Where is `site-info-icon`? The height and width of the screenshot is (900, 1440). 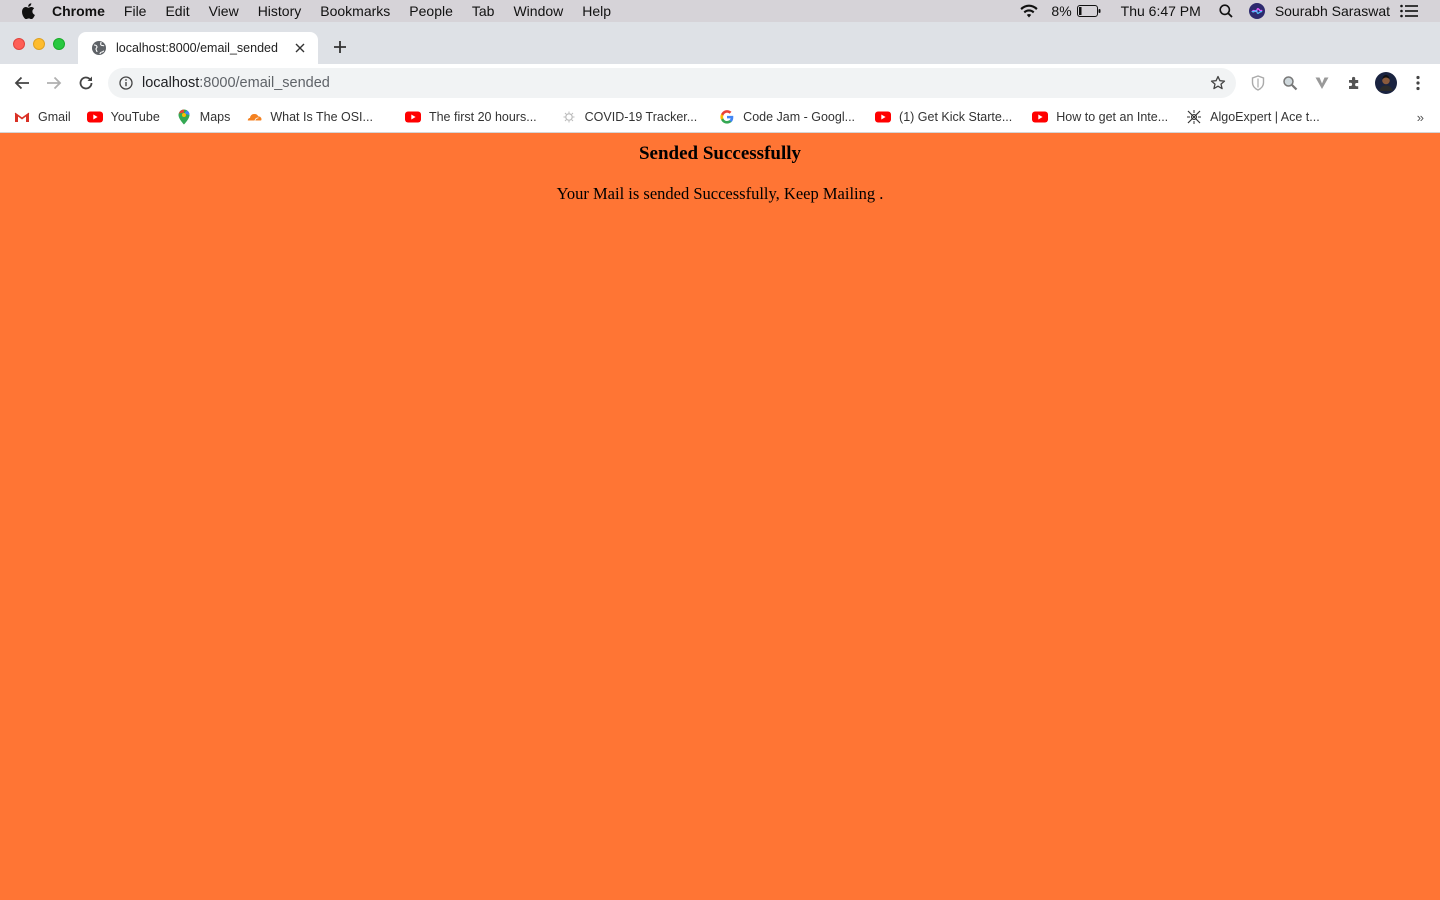
site-info-icon is located at coordinates (126, 83).